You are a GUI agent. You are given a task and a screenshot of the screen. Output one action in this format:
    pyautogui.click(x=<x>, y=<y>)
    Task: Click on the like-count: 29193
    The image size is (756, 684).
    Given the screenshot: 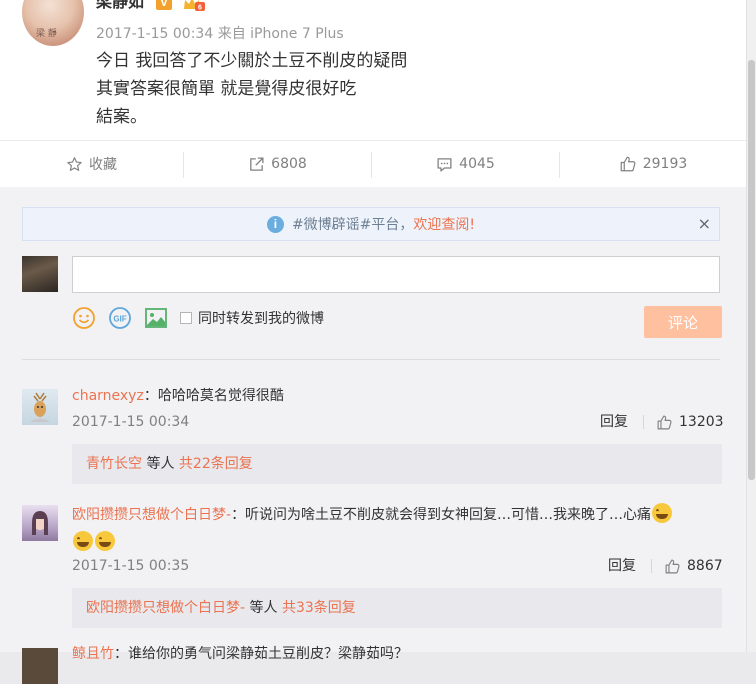 What is the action you would take?
    pyautogui.click(x=665, y=164)
    